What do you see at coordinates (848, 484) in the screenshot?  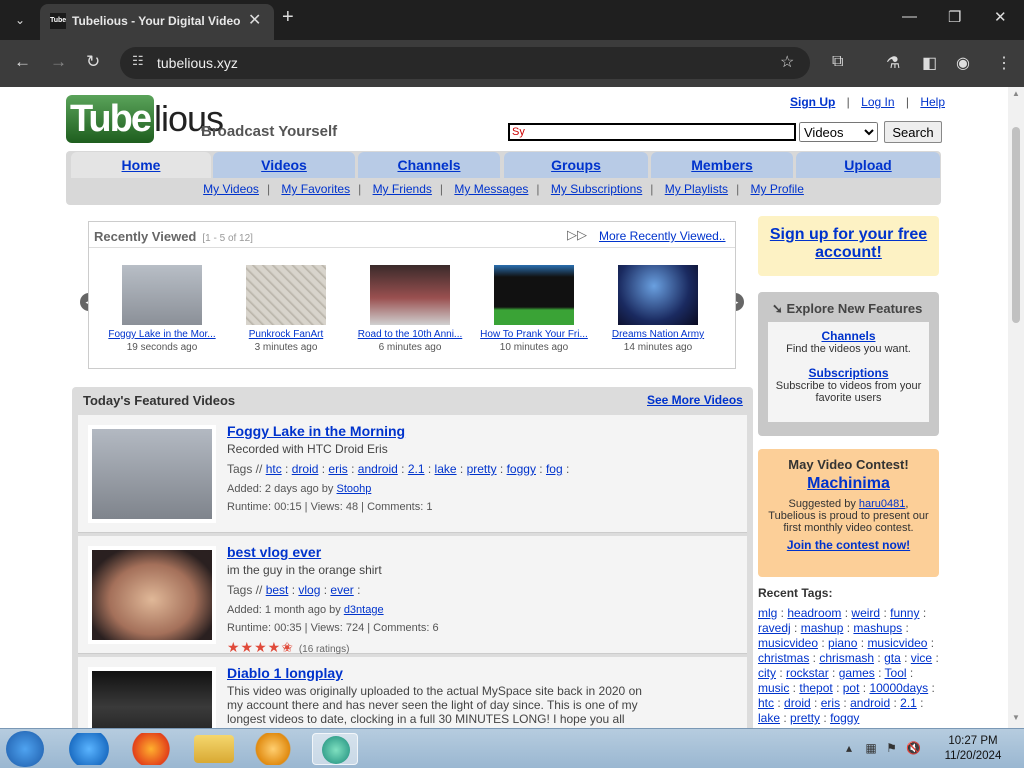 I see `contest-name-link: Machinima` at bounding box center [848, 484].